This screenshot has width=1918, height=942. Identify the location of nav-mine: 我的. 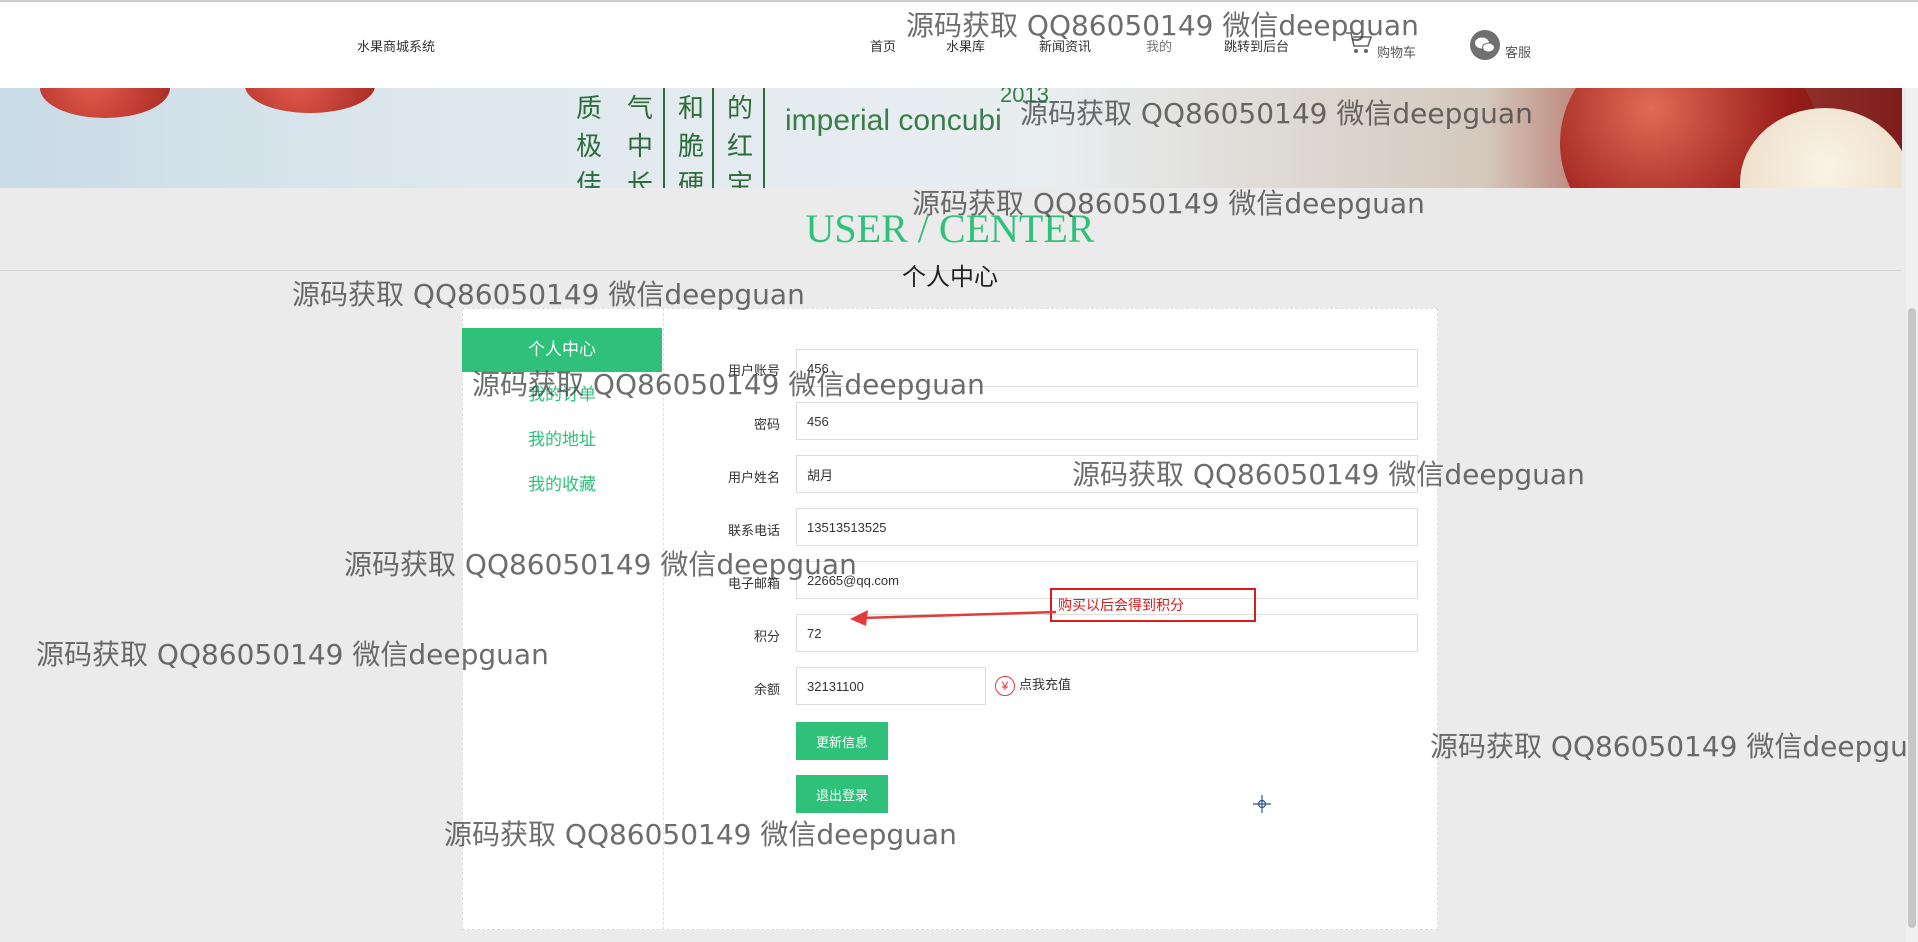
(1159, 45).